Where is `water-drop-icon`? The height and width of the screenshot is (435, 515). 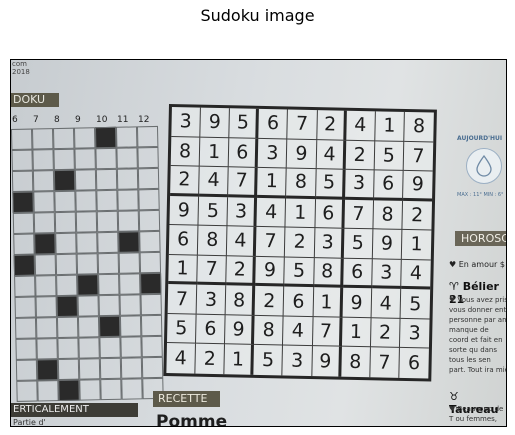 water-drop-icon is located at coordinates (484, 166).